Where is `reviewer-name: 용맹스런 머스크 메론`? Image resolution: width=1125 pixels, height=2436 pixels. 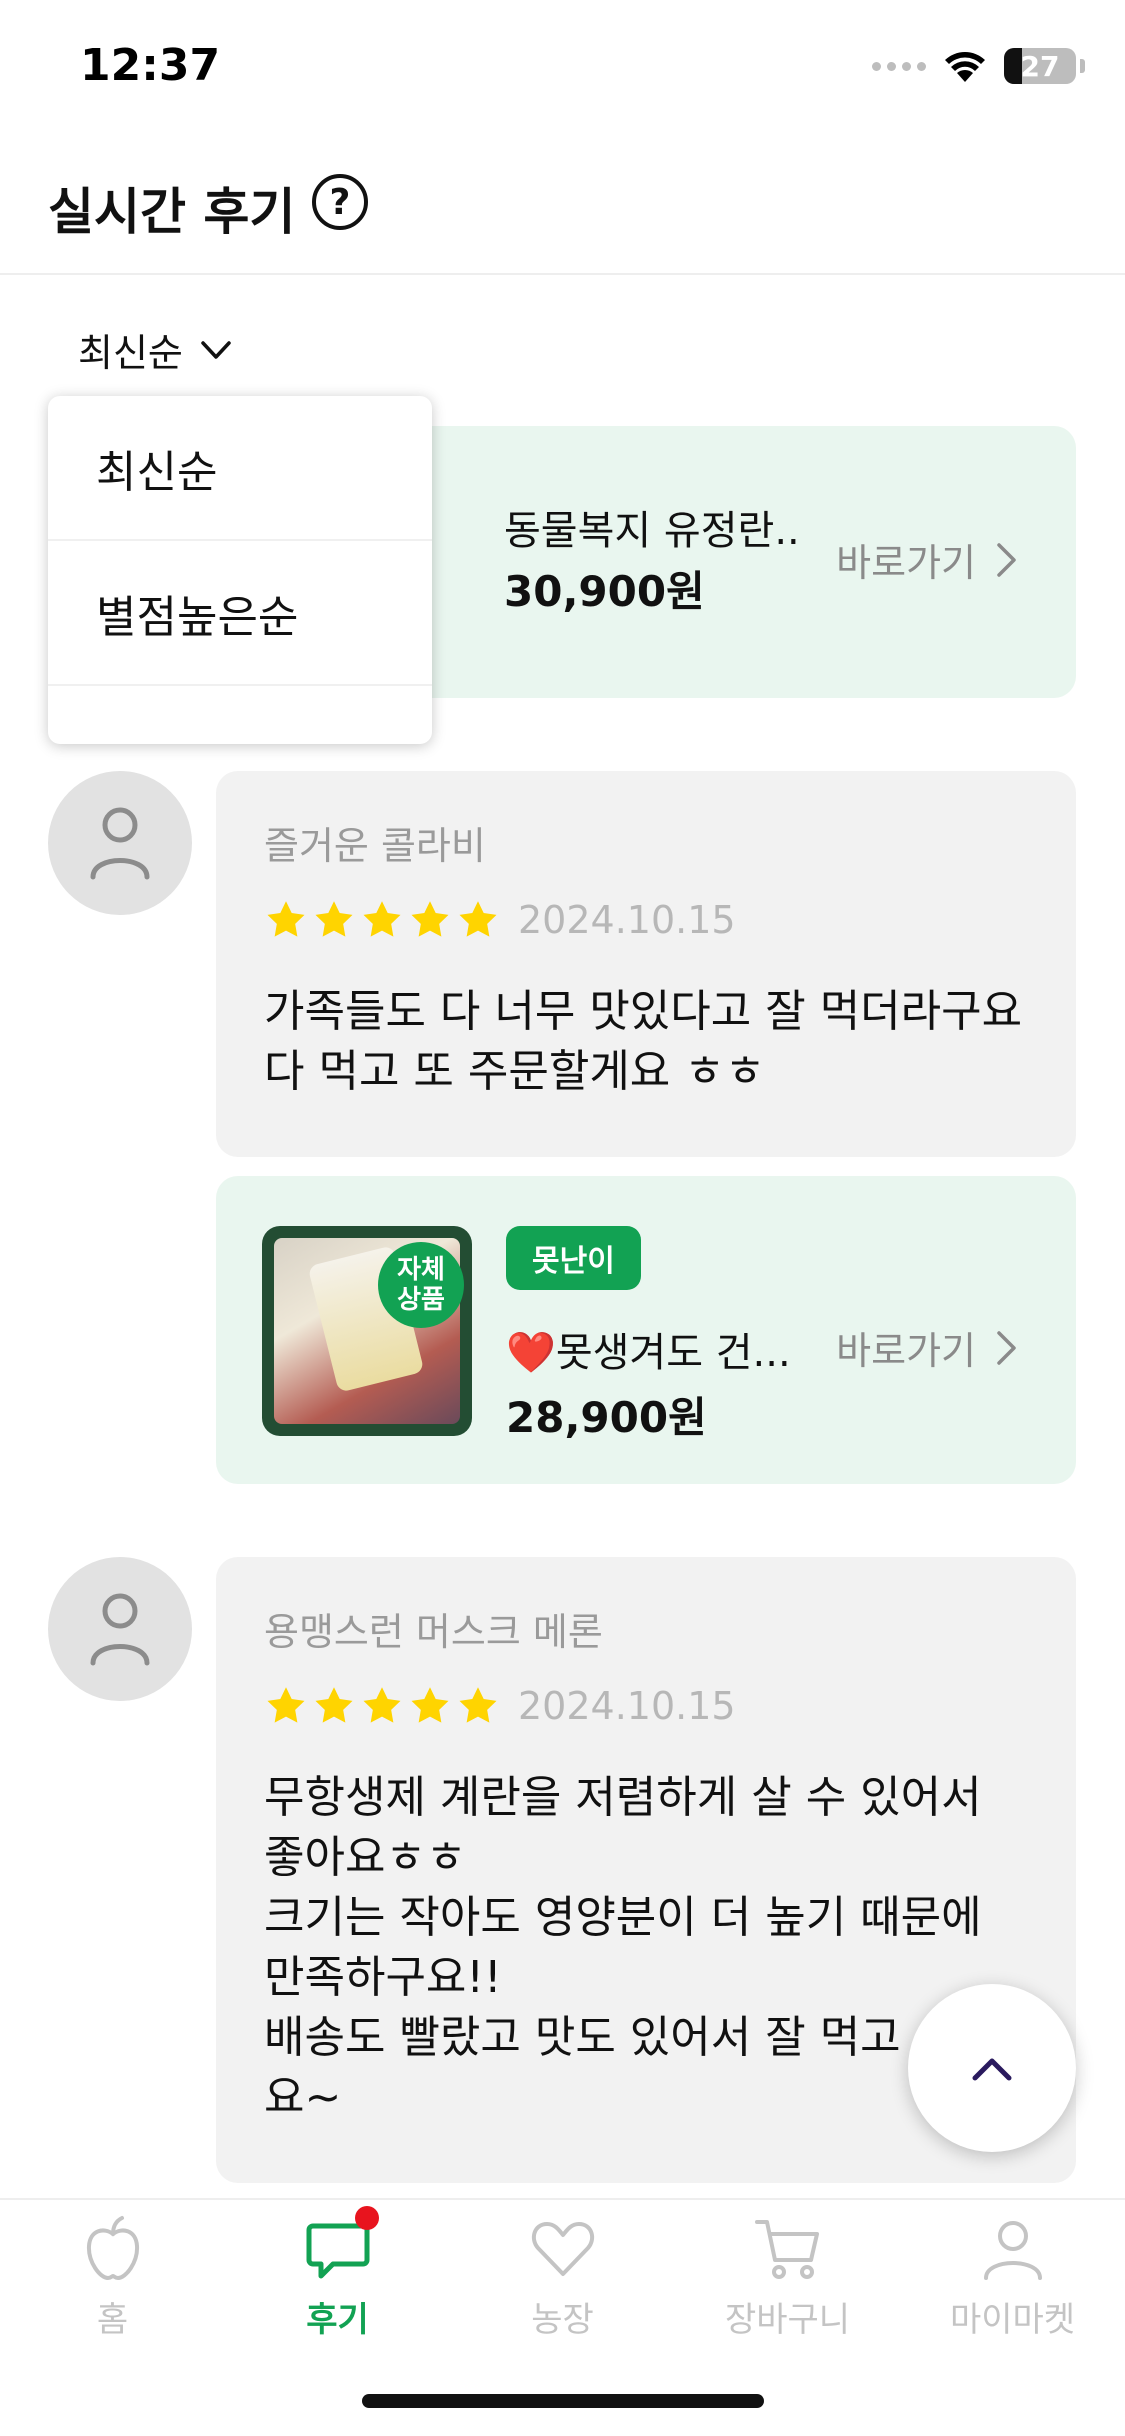
reviewer-name: 용맹스런 머스크 메론 is located at coordinates (433, 1632).